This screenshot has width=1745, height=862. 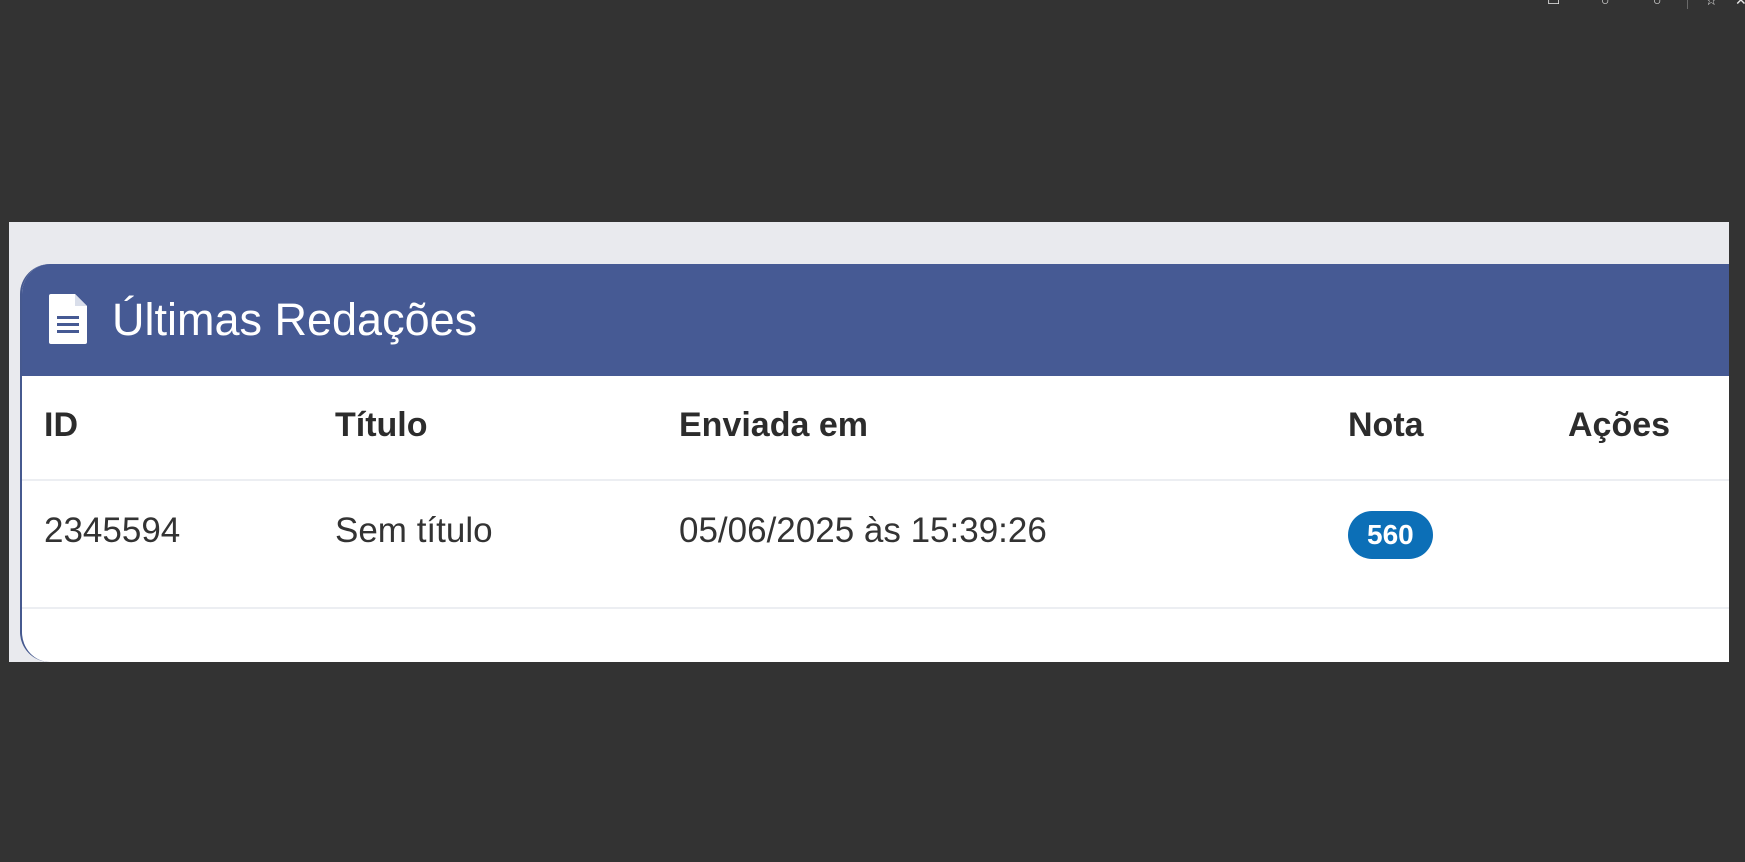 What do you see at coordinates (863, 530) in the screenshot?
I see `cell-enviada-em: 05/06/2025 às 15:39:26` at bounding box center [863, 530].